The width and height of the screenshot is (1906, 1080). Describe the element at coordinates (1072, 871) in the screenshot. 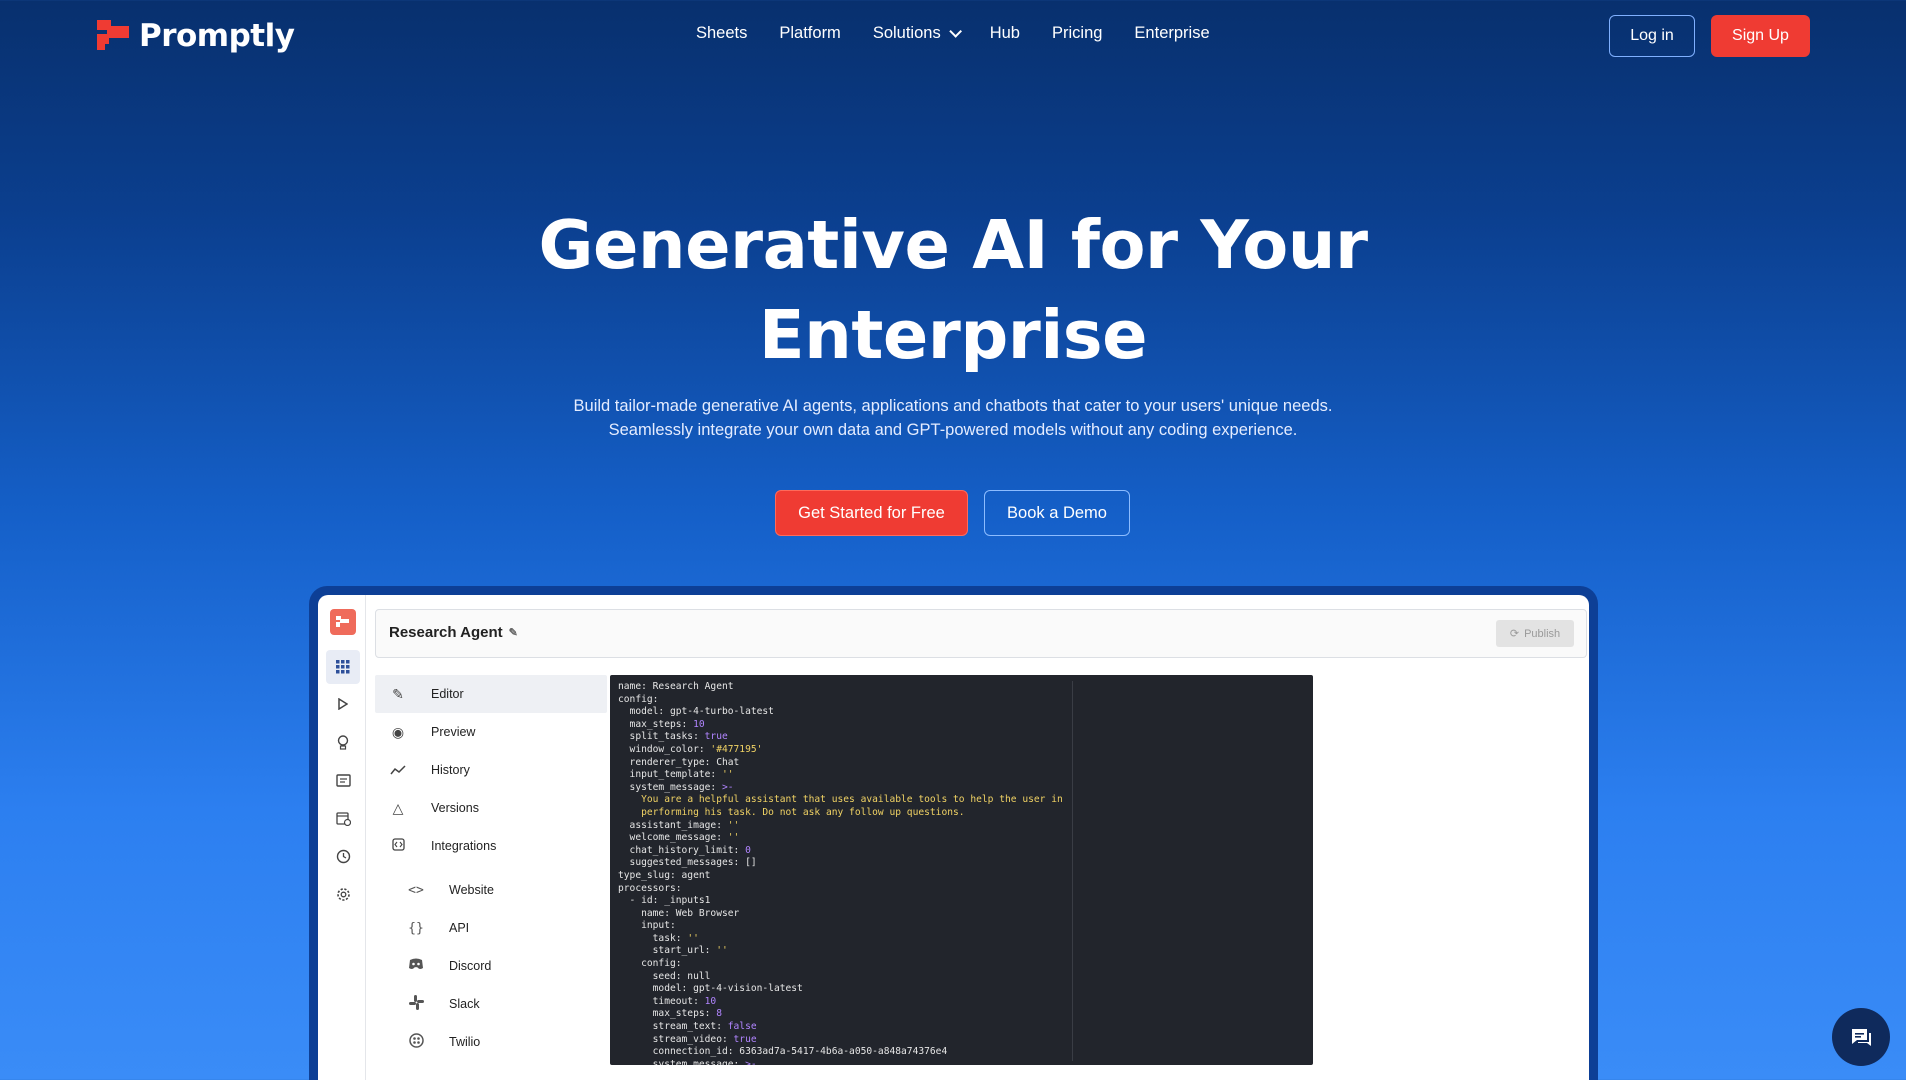

I see `editor-gutter-line` at that location.